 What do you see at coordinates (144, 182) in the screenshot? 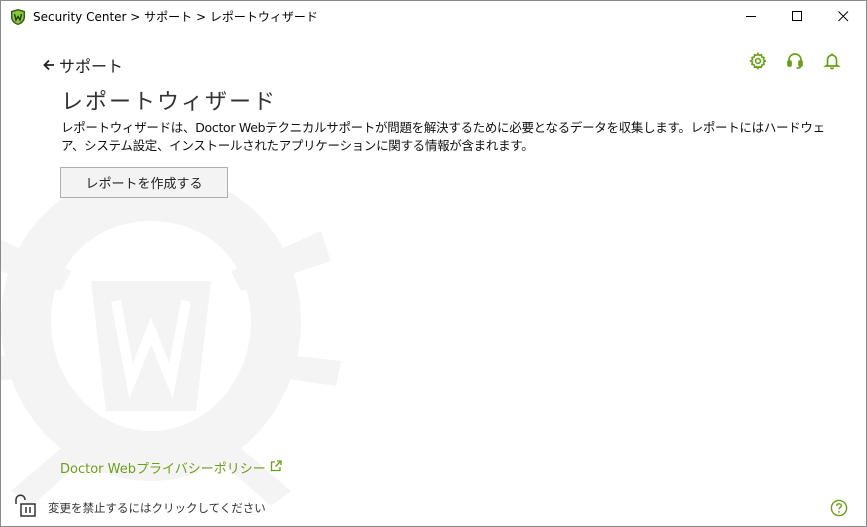
I see `create-report-button: レポートを作成する` at bounding box center [144, 182].